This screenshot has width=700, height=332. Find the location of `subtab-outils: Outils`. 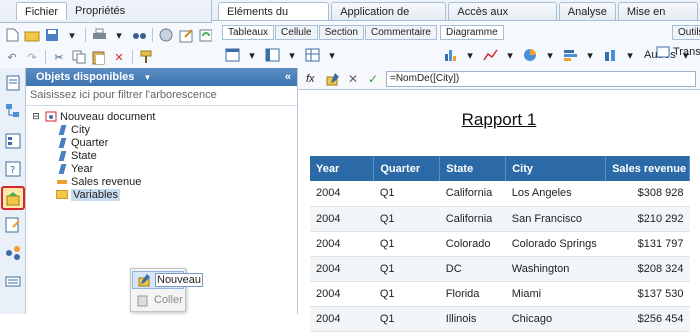

subtab-outils: Outils is located at coordinates (686, 32).